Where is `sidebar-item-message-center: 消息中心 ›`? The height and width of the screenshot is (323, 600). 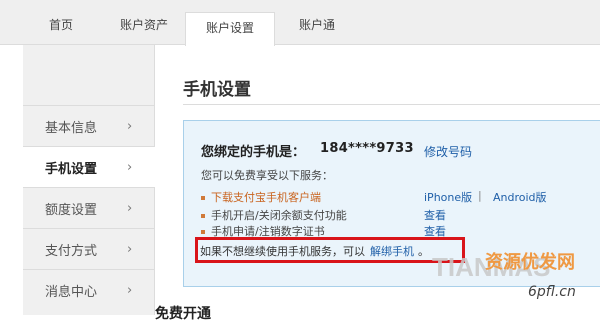
sidebar-item-message-center: 消息中心 › is located at coordinates (88, 289).